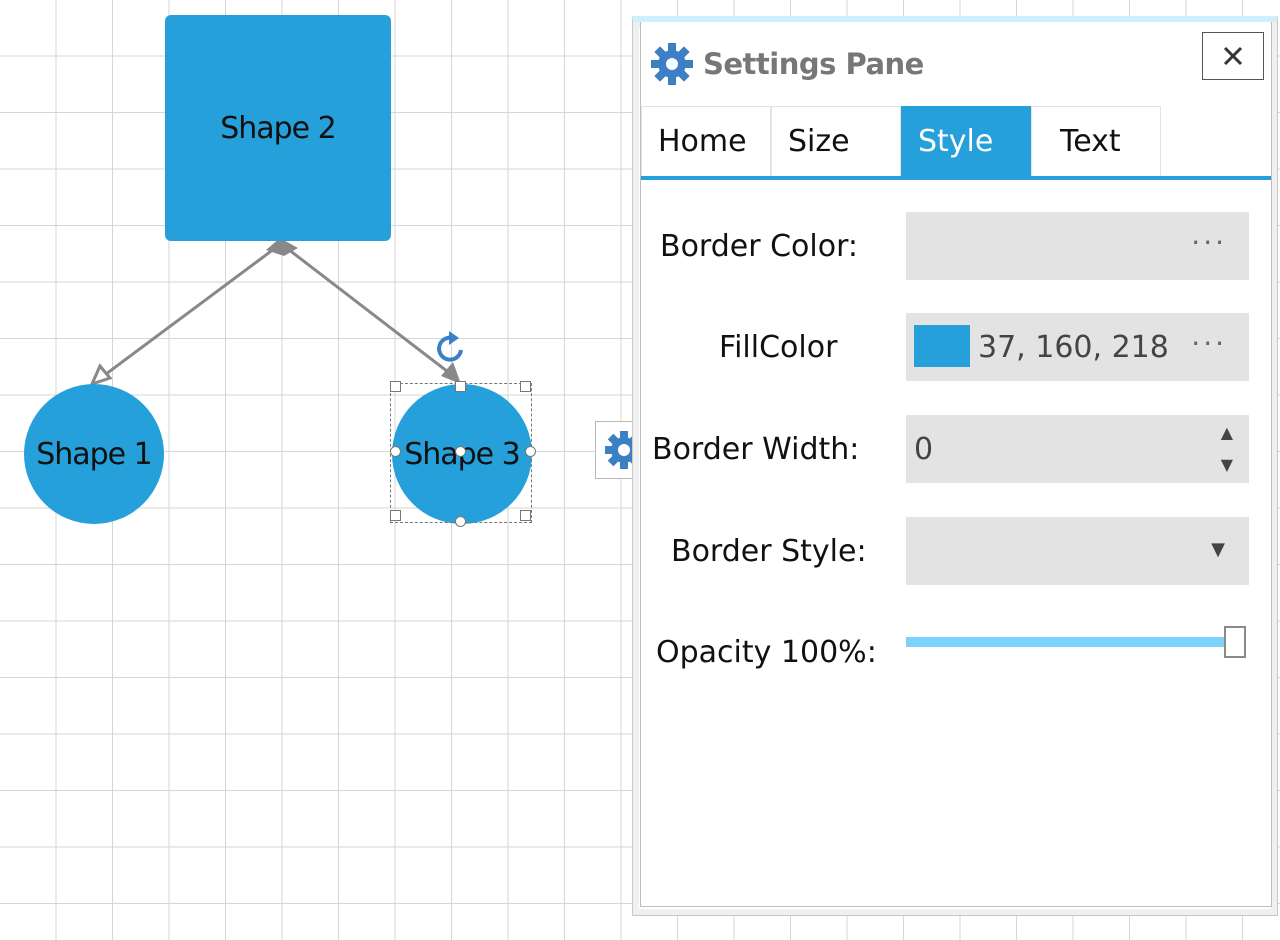  Describe the element at coordinates (525, 386) in the screenshot. I see `resize-handle-top-right` at that location.